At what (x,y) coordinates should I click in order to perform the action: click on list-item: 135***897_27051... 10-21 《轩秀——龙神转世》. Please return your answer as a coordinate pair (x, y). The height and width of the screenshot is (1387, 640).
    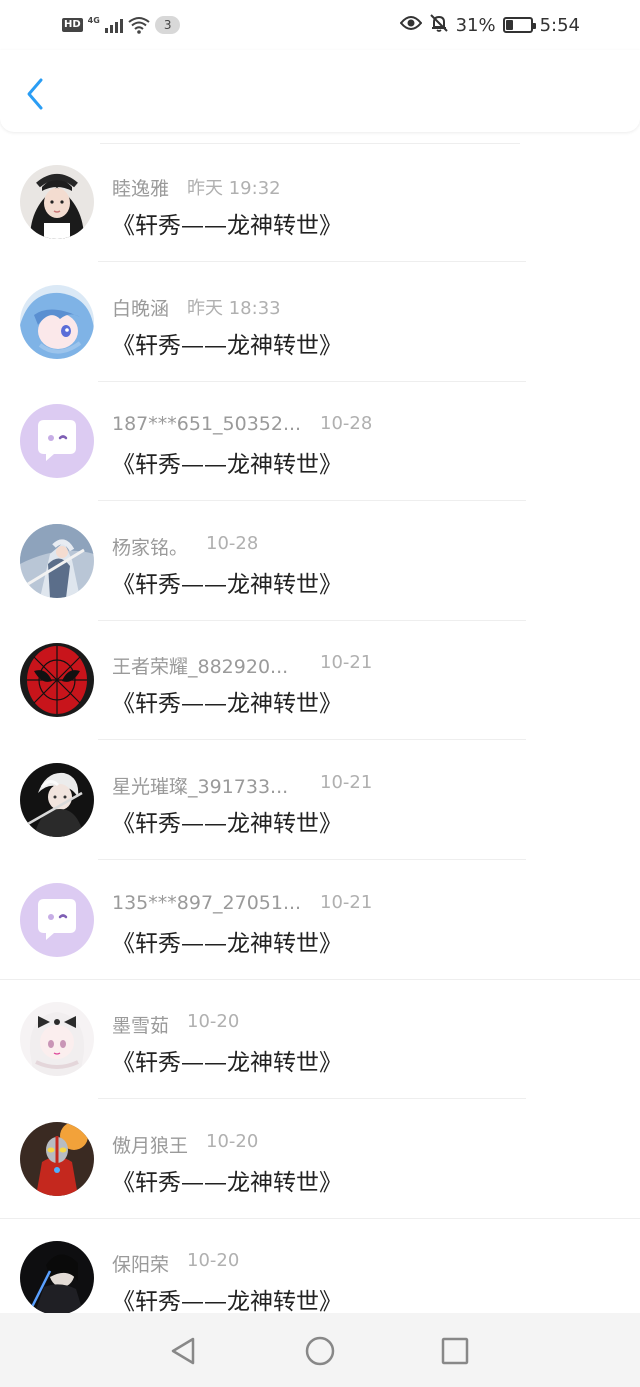
    Looking at the image, I should click on (320, 920).